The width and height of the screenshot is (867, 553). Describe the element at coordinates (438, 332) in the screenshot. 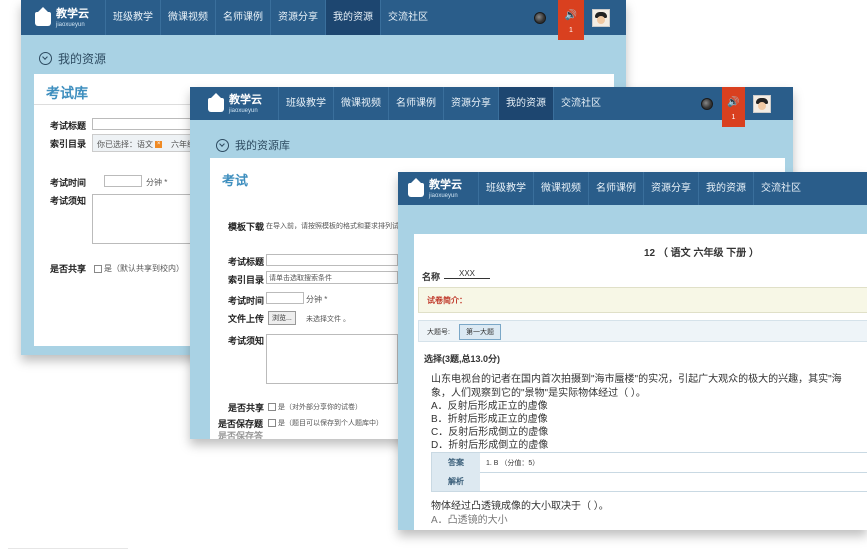

I see `section-label: 大题号:` at that location.